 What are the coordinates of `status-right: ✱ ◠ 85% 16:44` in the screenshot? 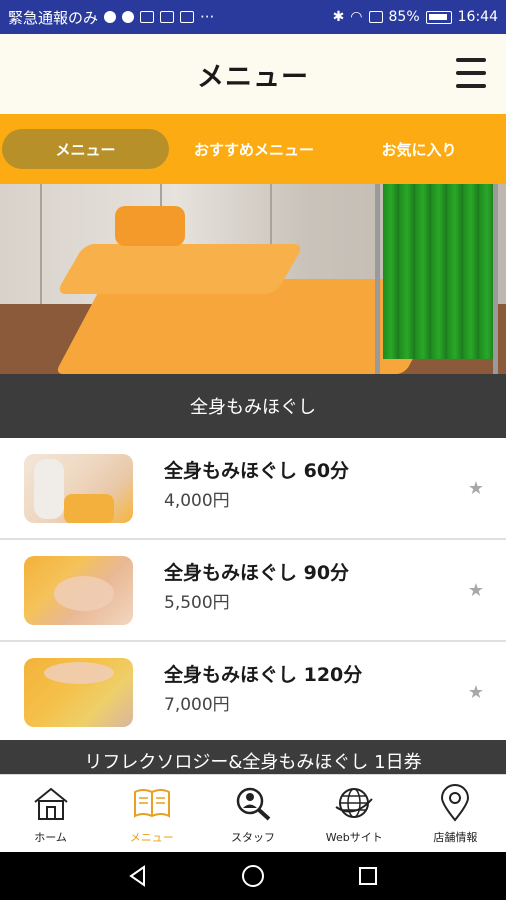 It's located at (415, 17).